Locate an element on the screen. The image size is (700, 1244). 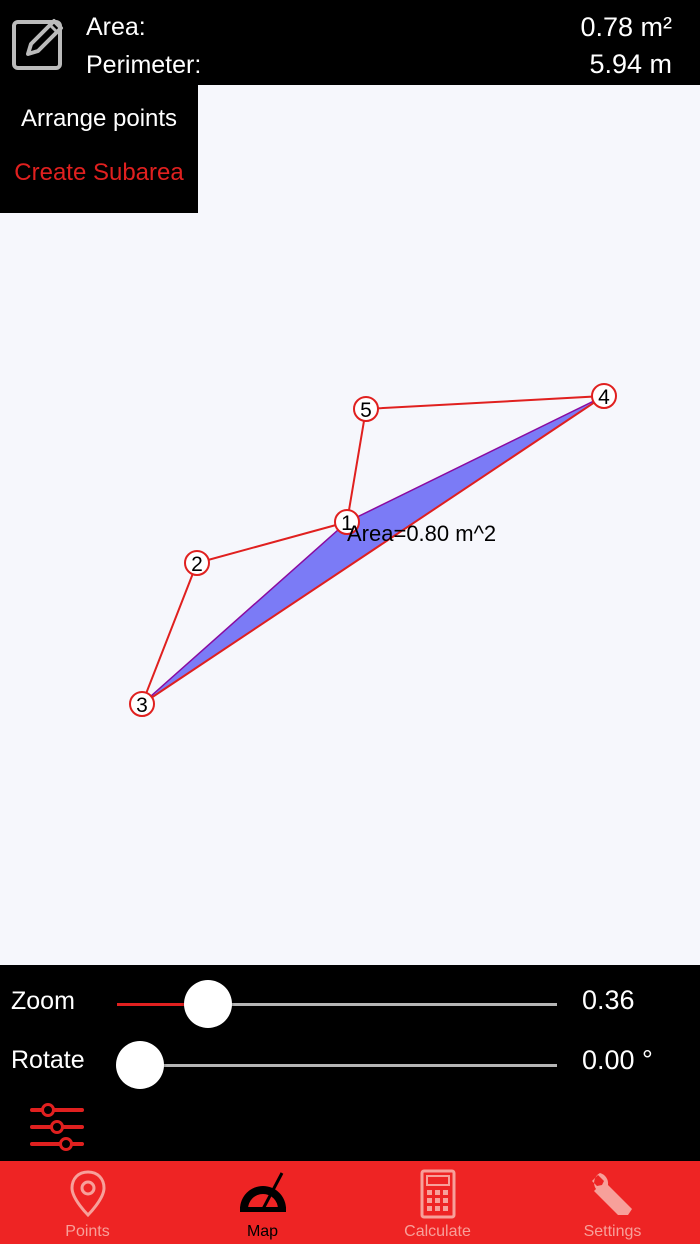
area-label: Area: is located at coordinates (116, 27).